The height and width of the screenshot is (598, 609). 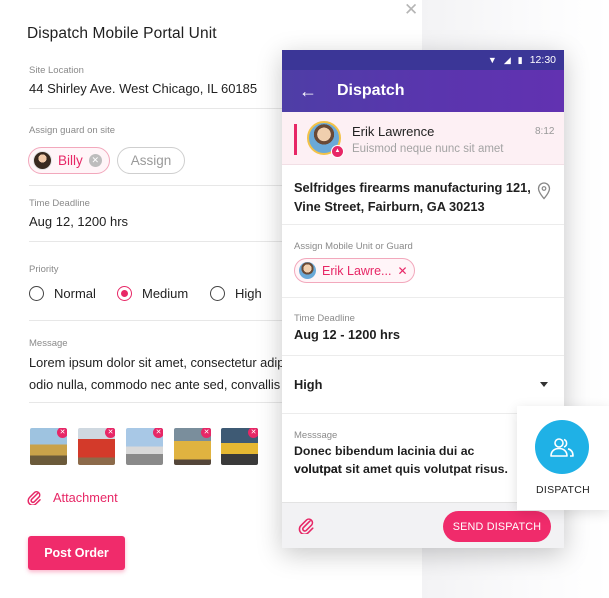 I want to click on deadline-field: Aug 12 - 1200 hrs, so click(x=347, y=334).